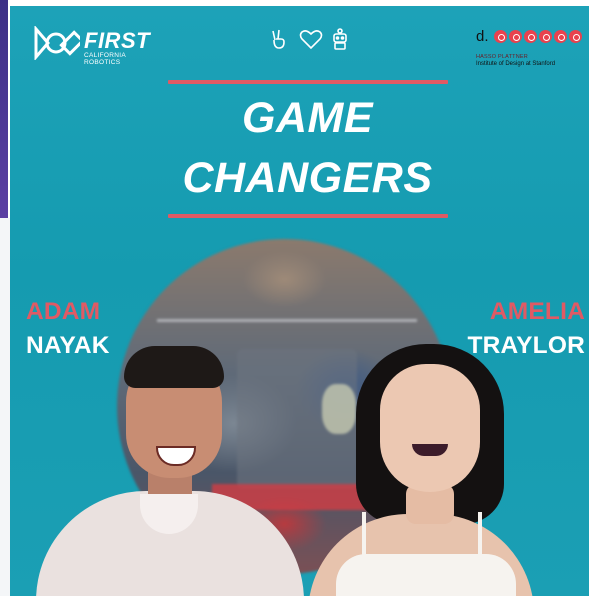  Describe the element at coordinates (308, 216) in the screenshot. I see `title-bottom-rule` at that location.